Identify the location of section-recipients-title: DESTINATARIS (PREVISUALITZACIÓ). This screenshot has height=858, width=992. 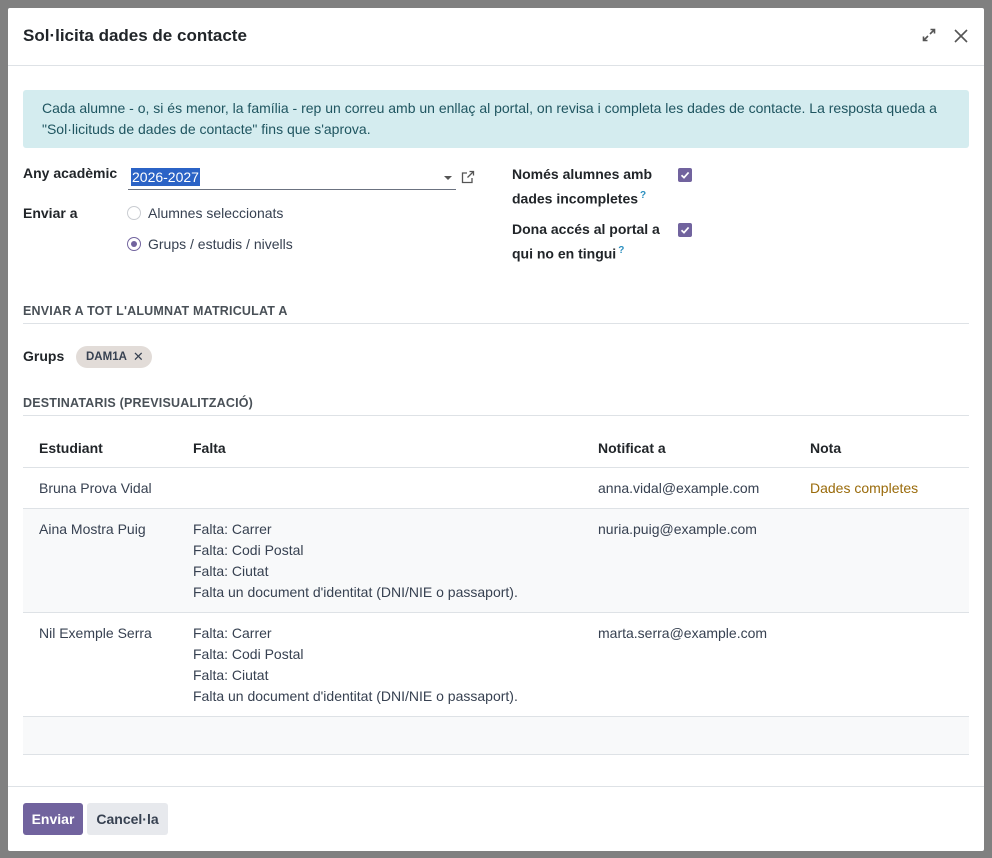
(496, 406).